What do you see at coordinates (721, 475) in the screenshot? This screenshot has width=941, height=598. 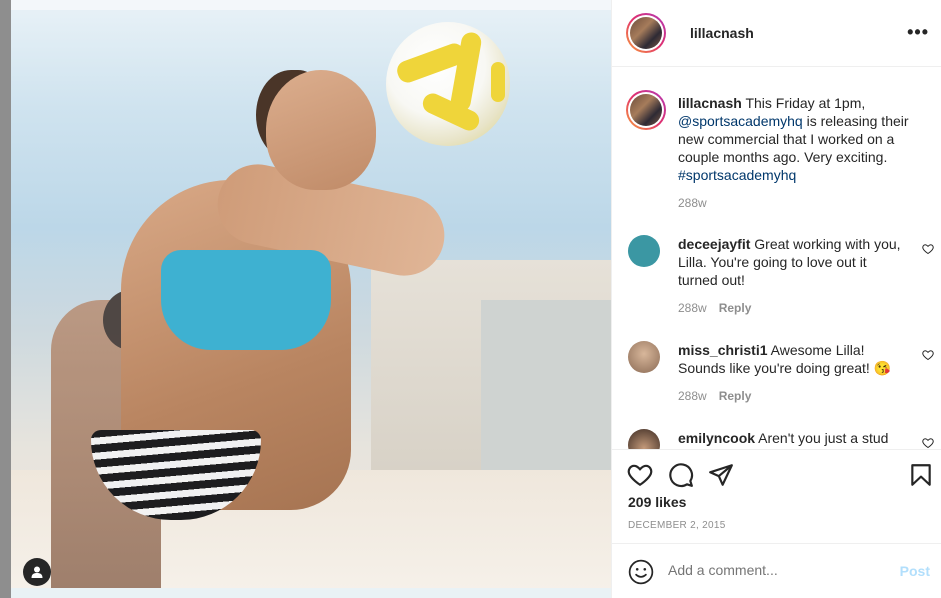 I see `share-paper-plane-icon` at bounding box center [721, 475].